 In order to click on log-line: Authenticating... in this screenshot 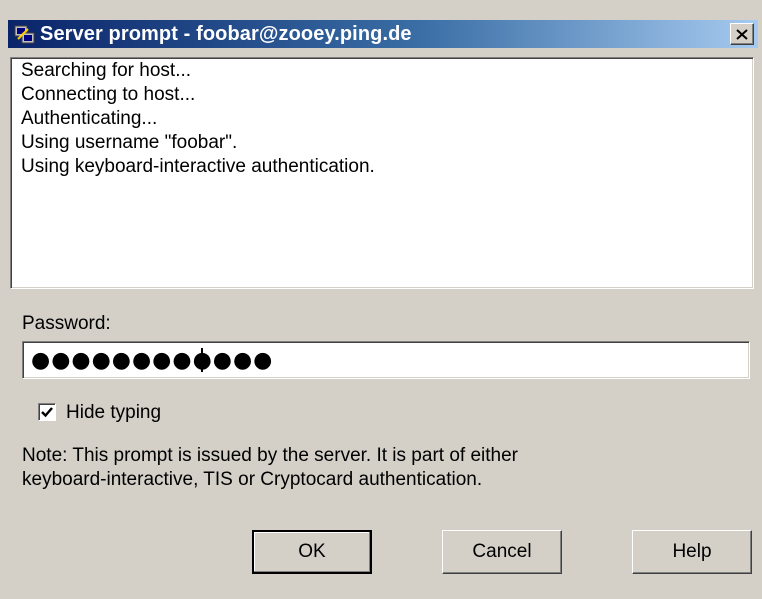, I will do `click(89, 118)`.